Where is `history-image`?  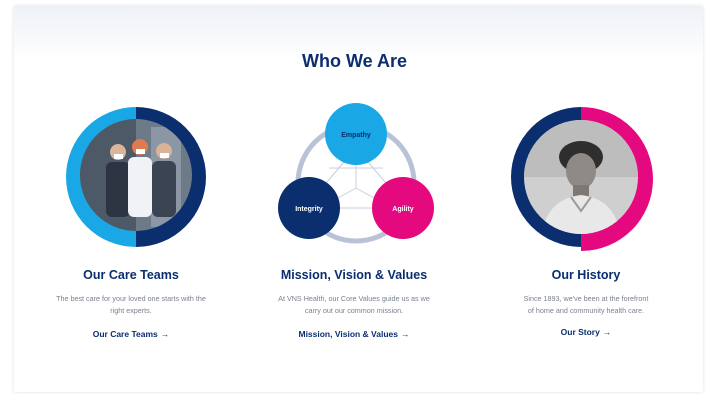 history-image is located at coordinates (586, 182).